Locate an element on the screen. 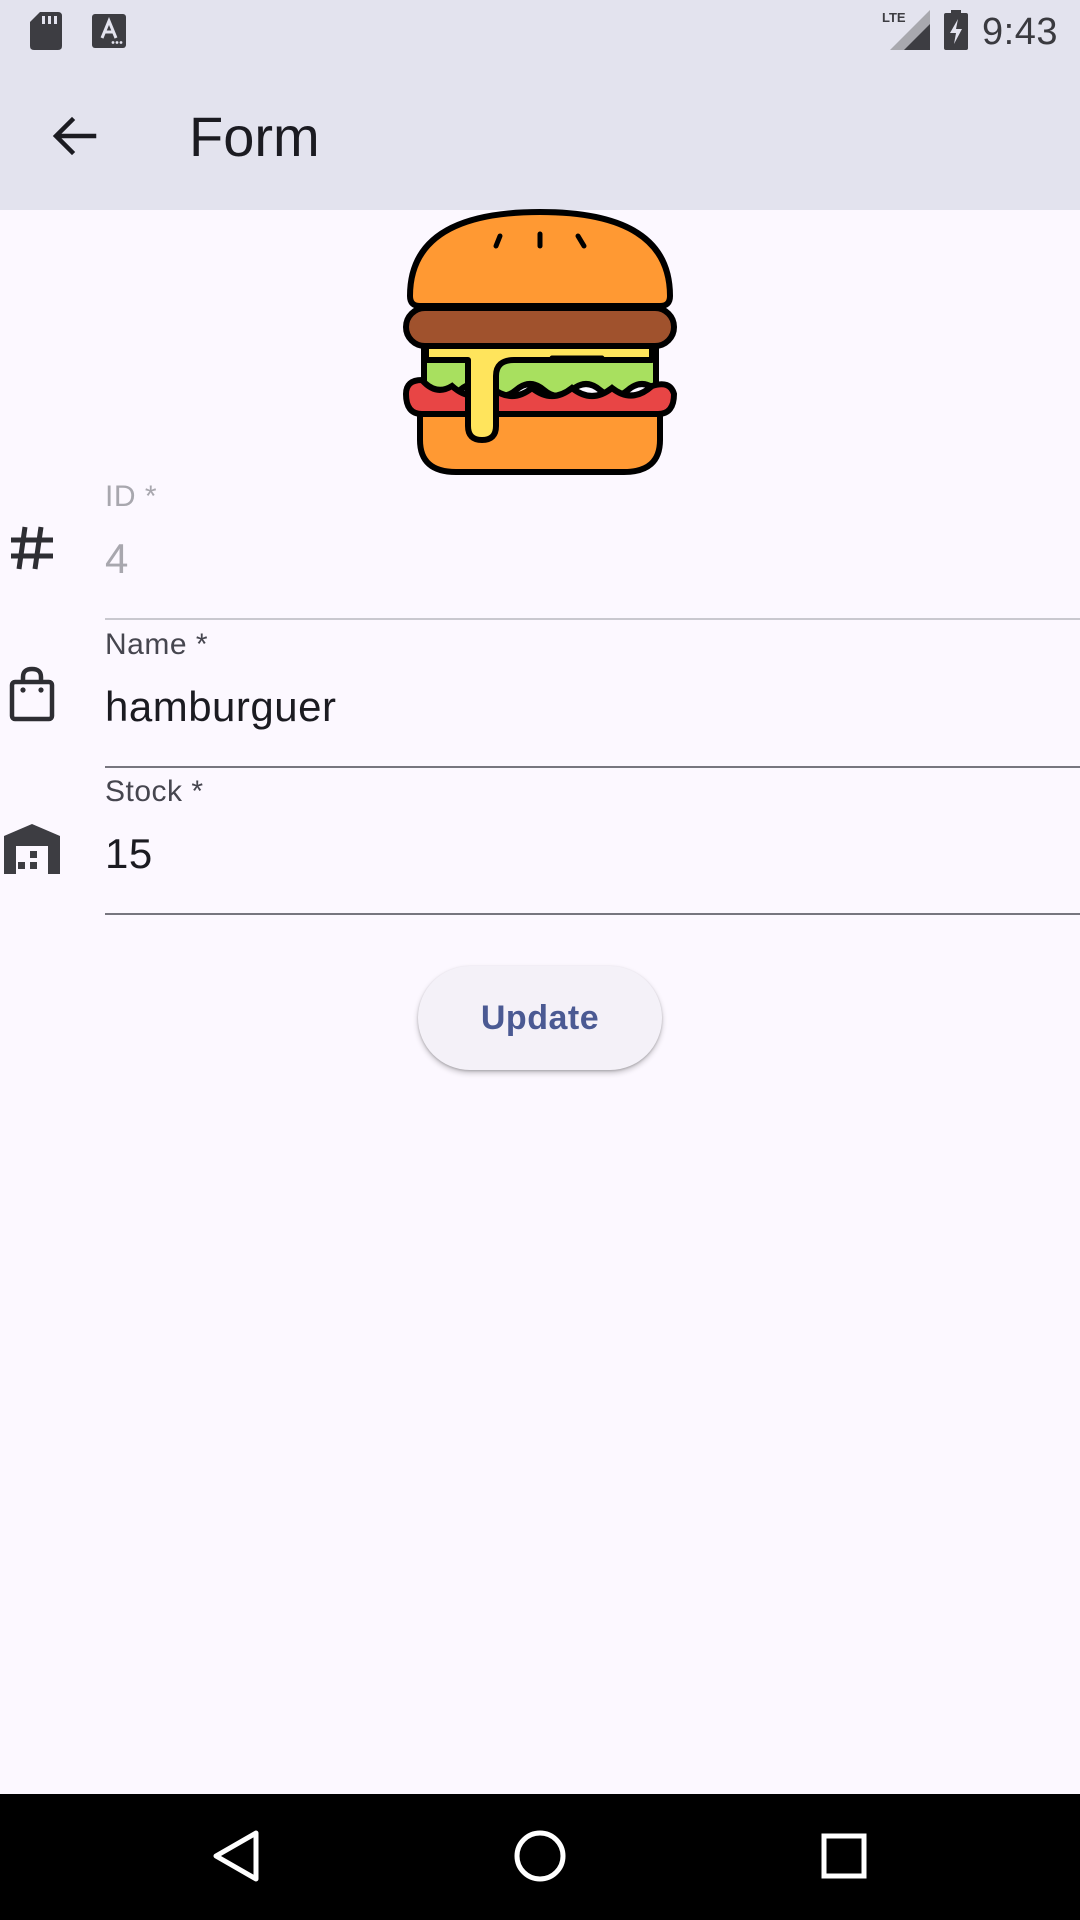  sd-card-icon is located at coordinates (46, 33).